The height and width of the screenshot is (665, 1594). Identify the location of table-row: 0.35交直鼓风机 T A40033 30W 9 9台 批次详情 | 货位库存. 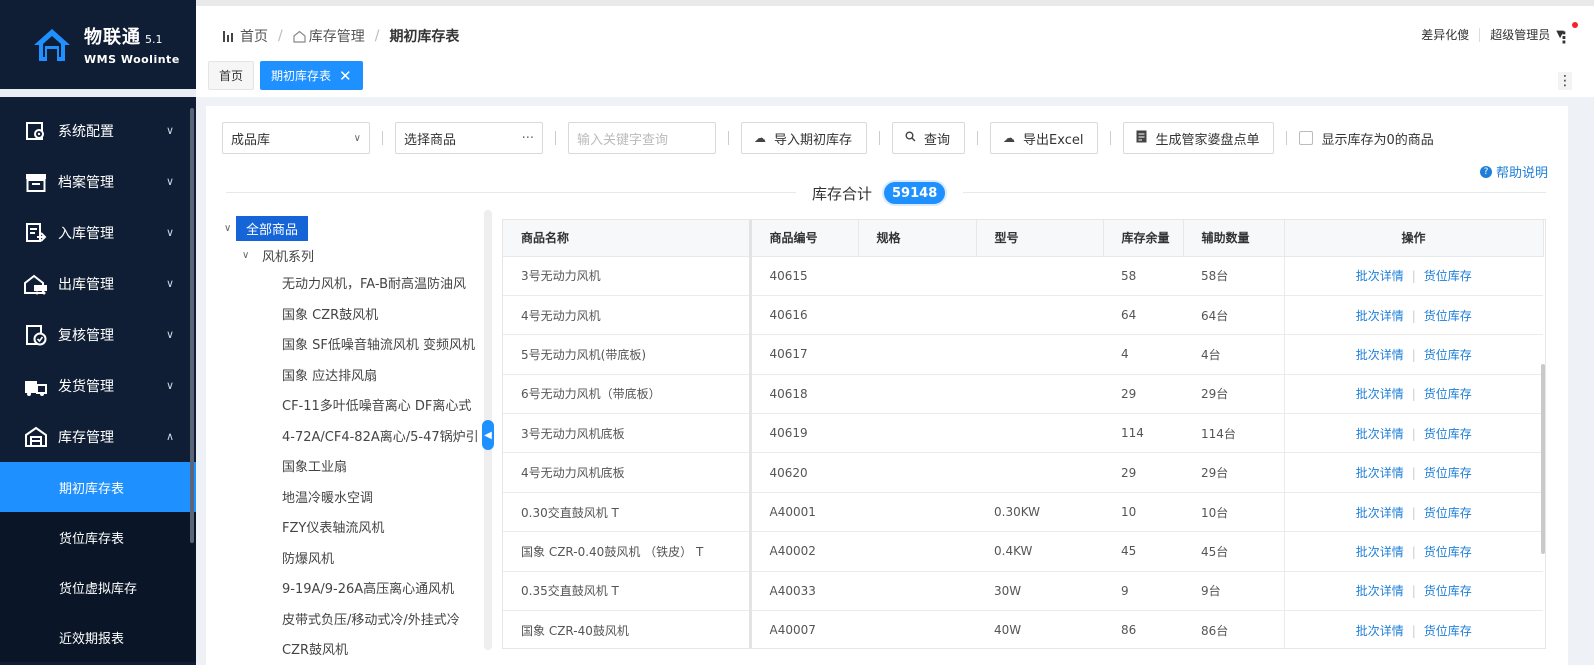
(1023, 591).